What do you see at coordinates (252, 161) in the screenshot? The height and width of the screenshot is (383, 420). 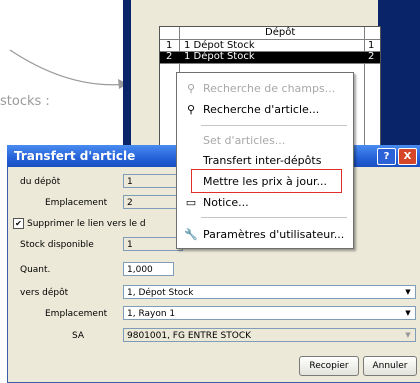 I see `menu-item-inter-depot-transfer: Transfert inter-dépôts` at bounding box center [252, 161].